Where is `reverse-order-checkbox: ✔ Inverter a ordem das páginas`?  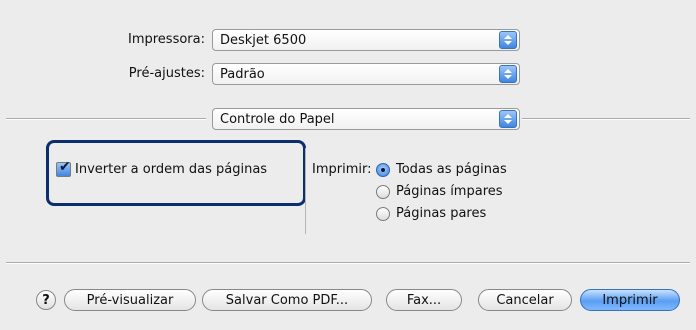
reverse-order-checkbox: ✔ Inverter a ordem das páginas is located at coordinates (162, 168).